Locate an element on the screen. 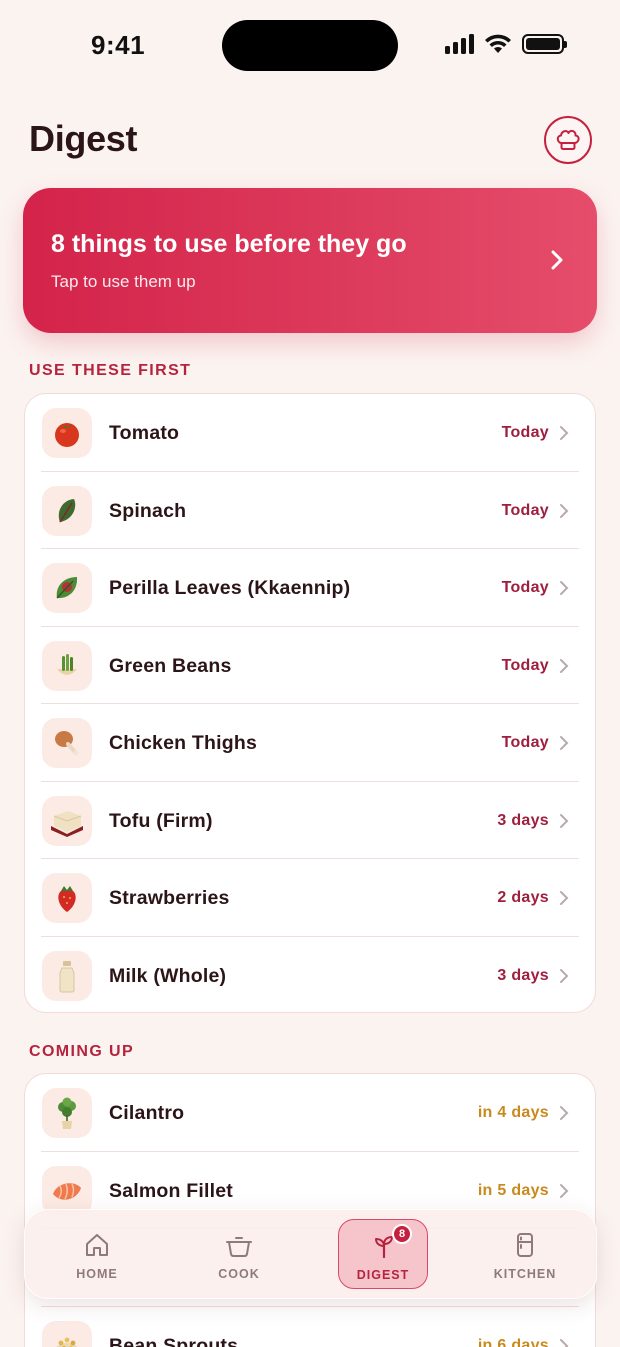 The height and width of the screenshot is (1347, 620). chef-hat-icon is located at coordinates (568, 139).